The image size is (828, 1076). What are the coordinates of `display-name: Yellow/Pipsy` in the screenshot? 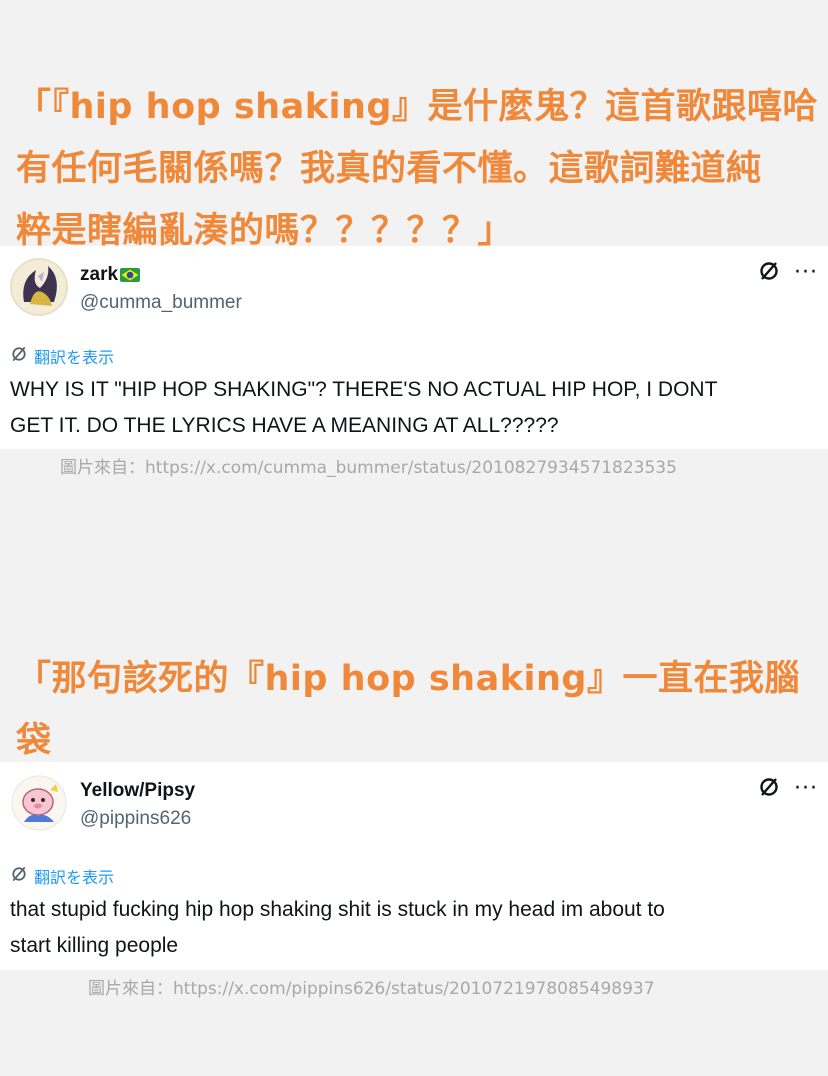 It's located at (137, 791).